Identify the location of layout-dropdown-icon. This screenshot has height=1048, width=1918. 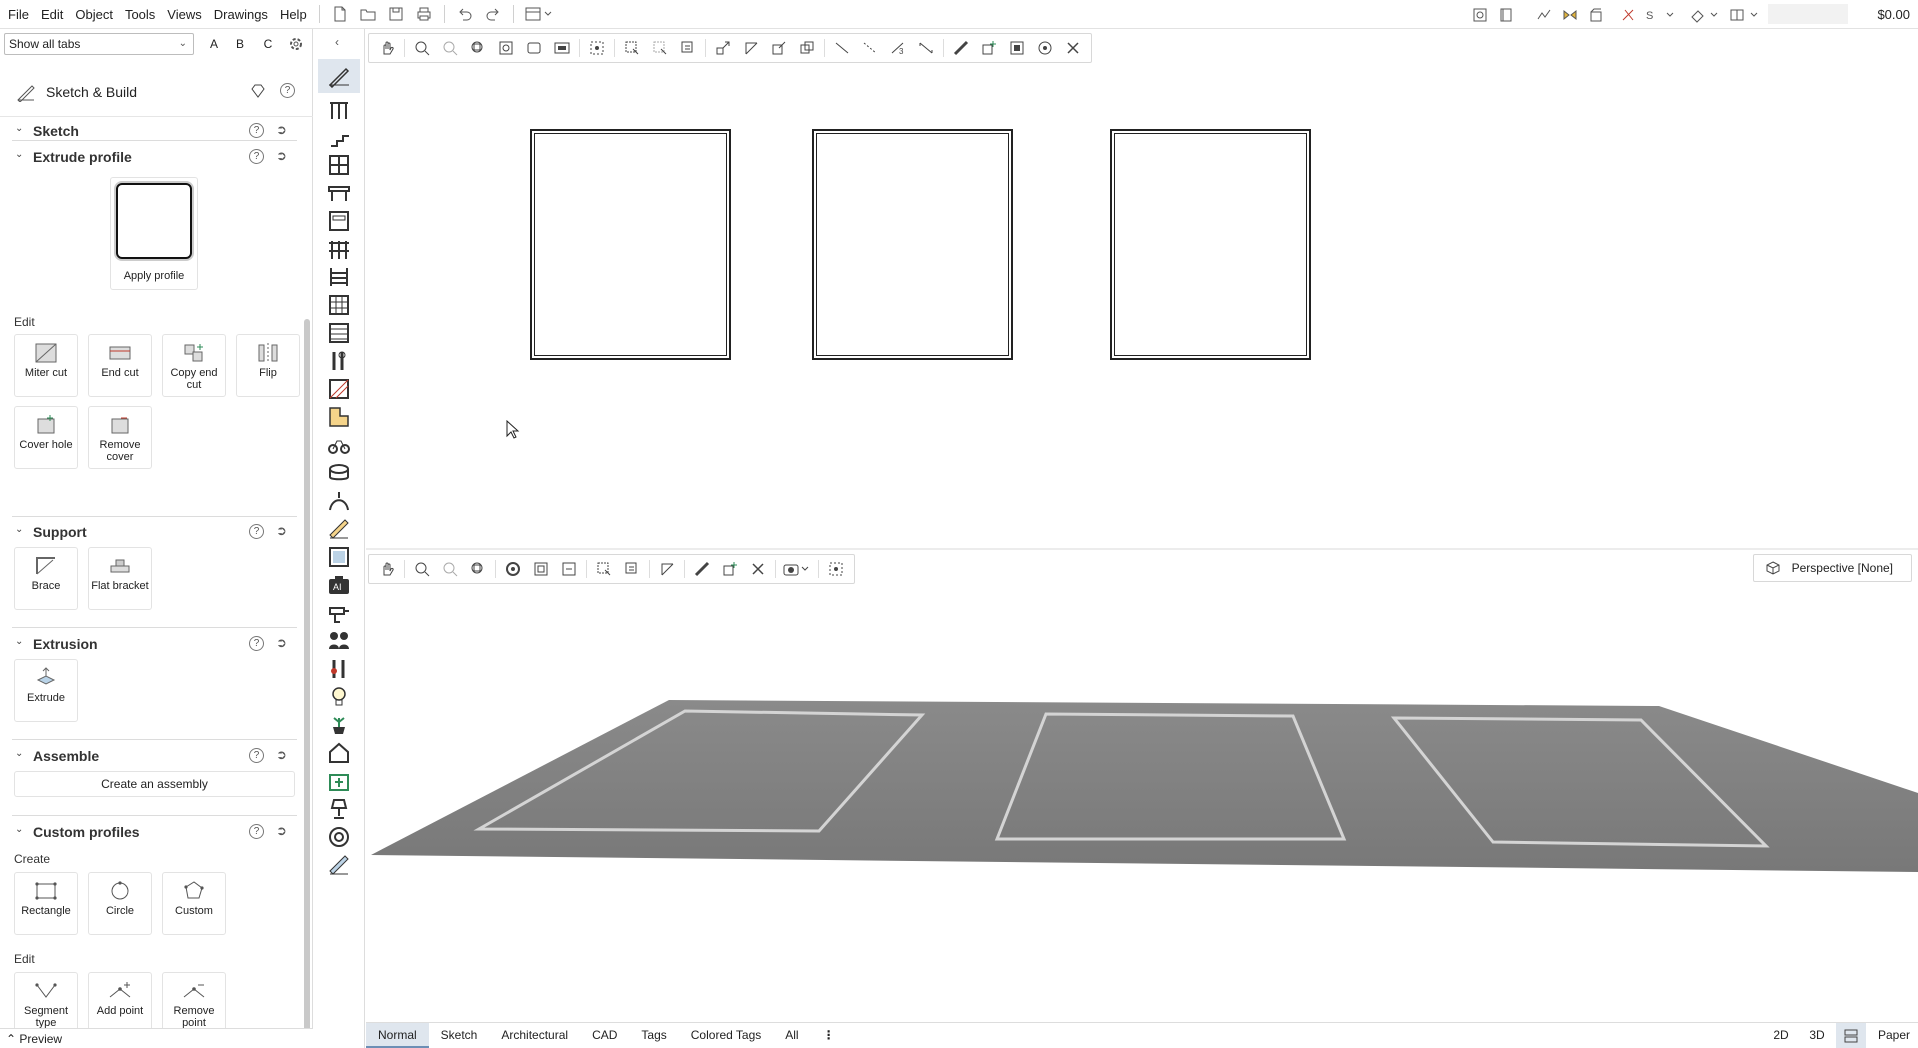
(539, 14).